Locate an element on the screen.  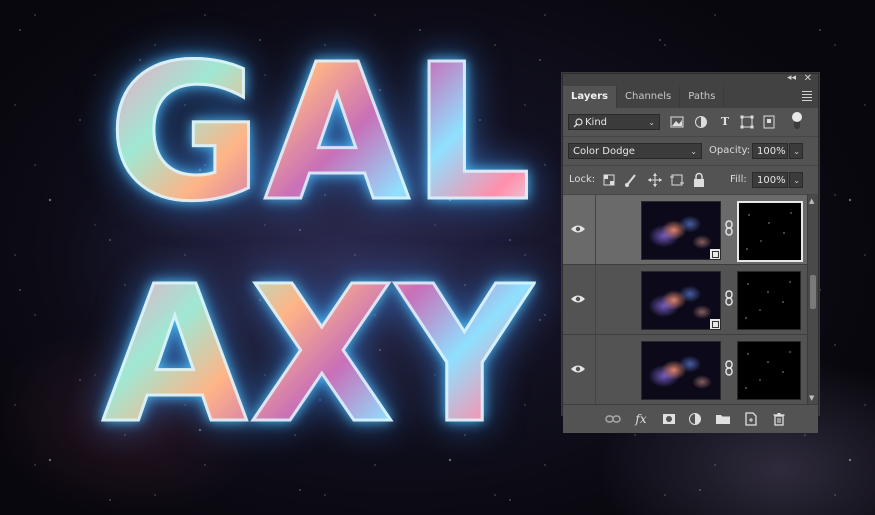
filter-kind-dropdown: Kind ⌄ is located at coordinates (614, 122).